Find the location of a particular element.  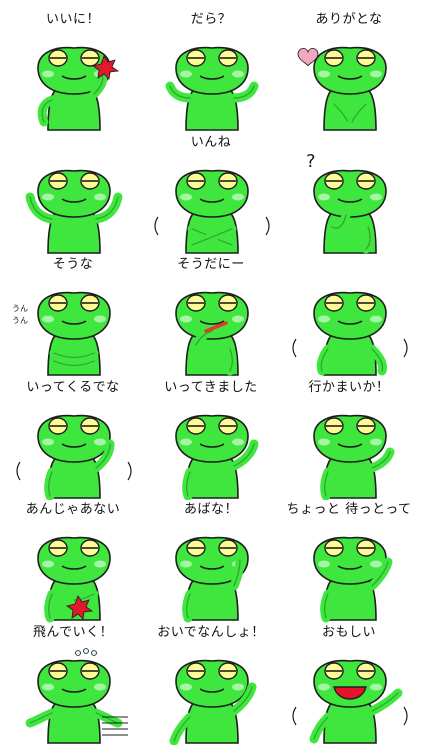

frog-illustration: ? is located at coordinates (346, 202).